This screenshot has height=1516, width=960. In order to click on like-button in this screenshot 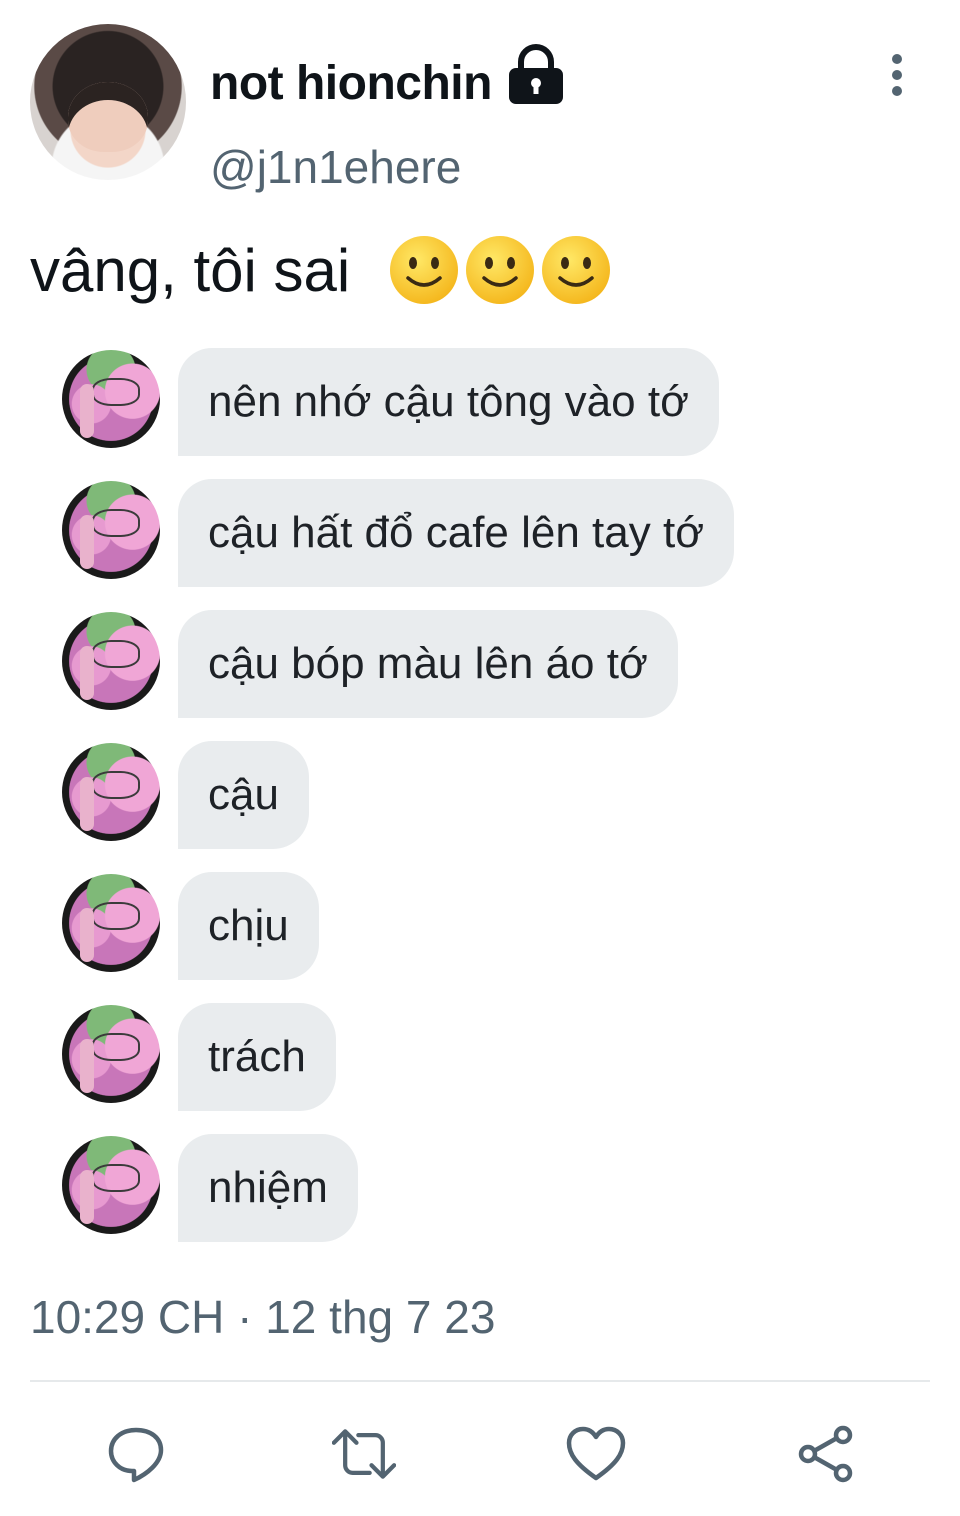, I will do `click(596, 1454)`.